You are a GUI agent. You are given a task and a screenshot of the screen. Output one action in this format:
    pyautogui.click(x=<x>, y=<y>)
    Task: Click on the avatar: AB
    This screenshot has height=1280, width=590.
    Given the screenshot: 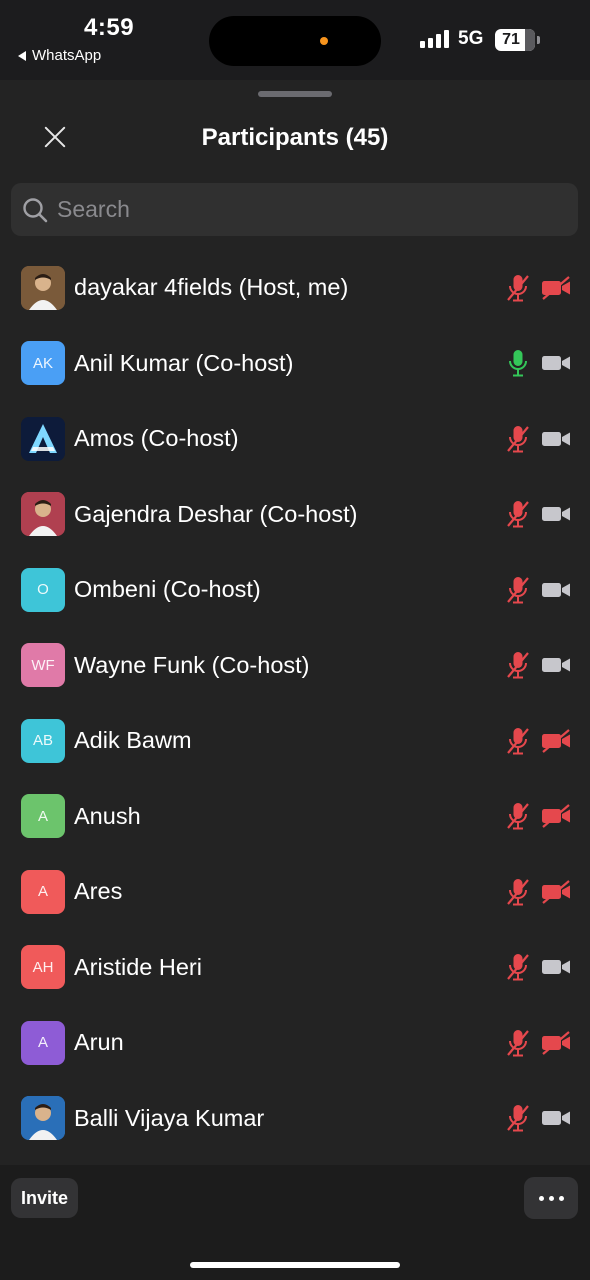 What is the action you would take?
    pyautogui.click(x=43, y=740)
    